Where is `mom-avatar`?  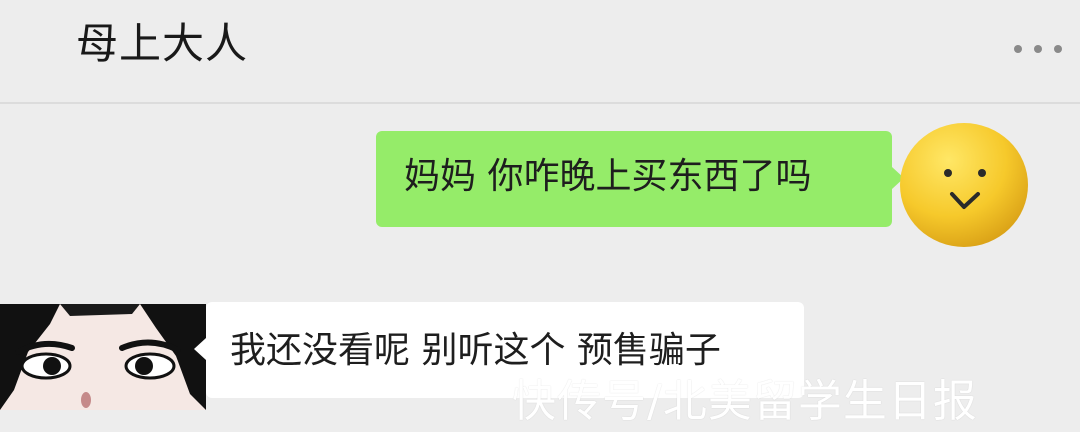
mom-avatar is located at coordinates (103, 357).